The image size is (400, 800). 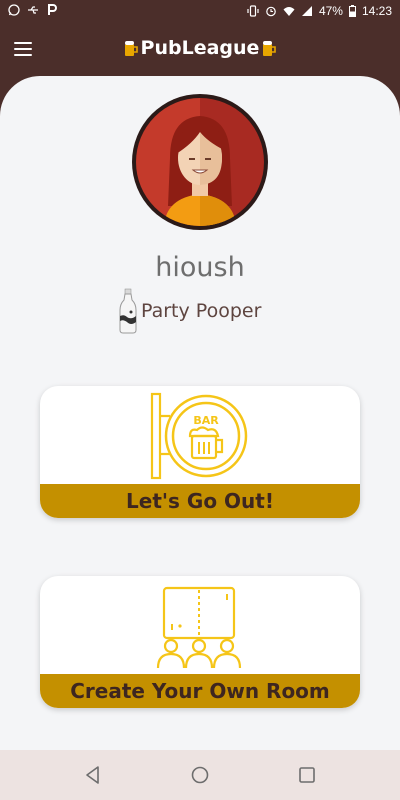 I want to click on recents-icon, so click(x=307, y=775).